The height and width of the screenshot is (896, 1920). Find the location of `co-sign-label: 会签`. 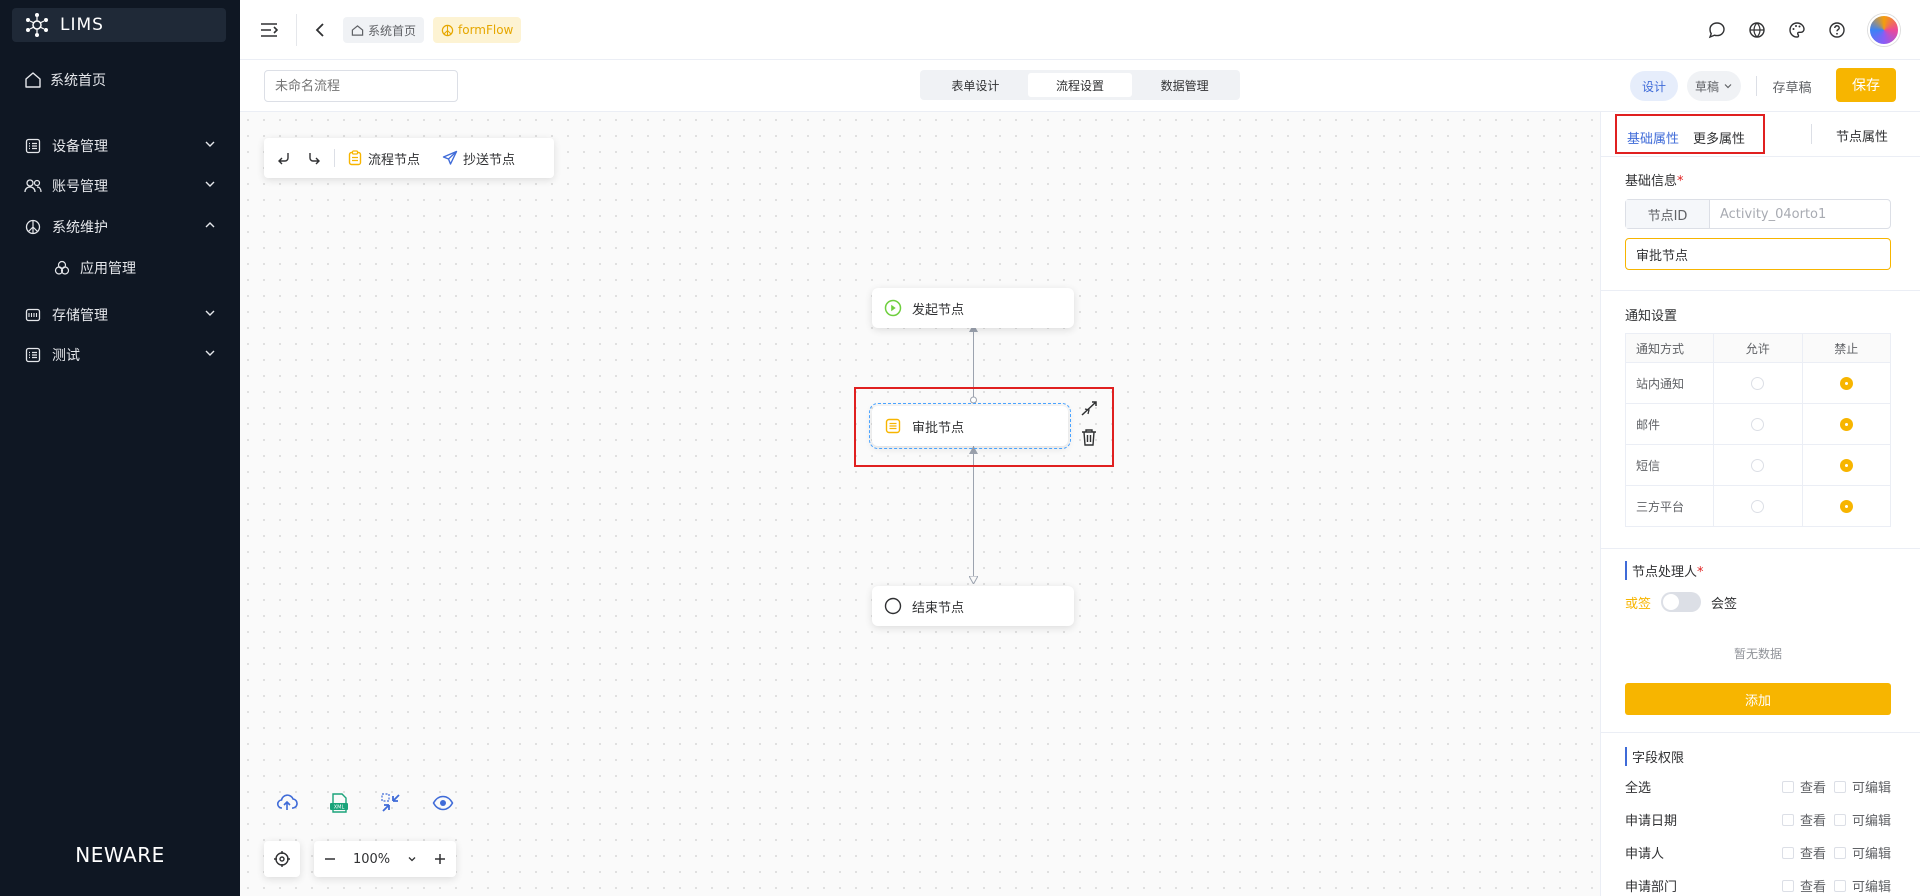

co-sign-label: 会签 is located at coordinates (1724, 602).